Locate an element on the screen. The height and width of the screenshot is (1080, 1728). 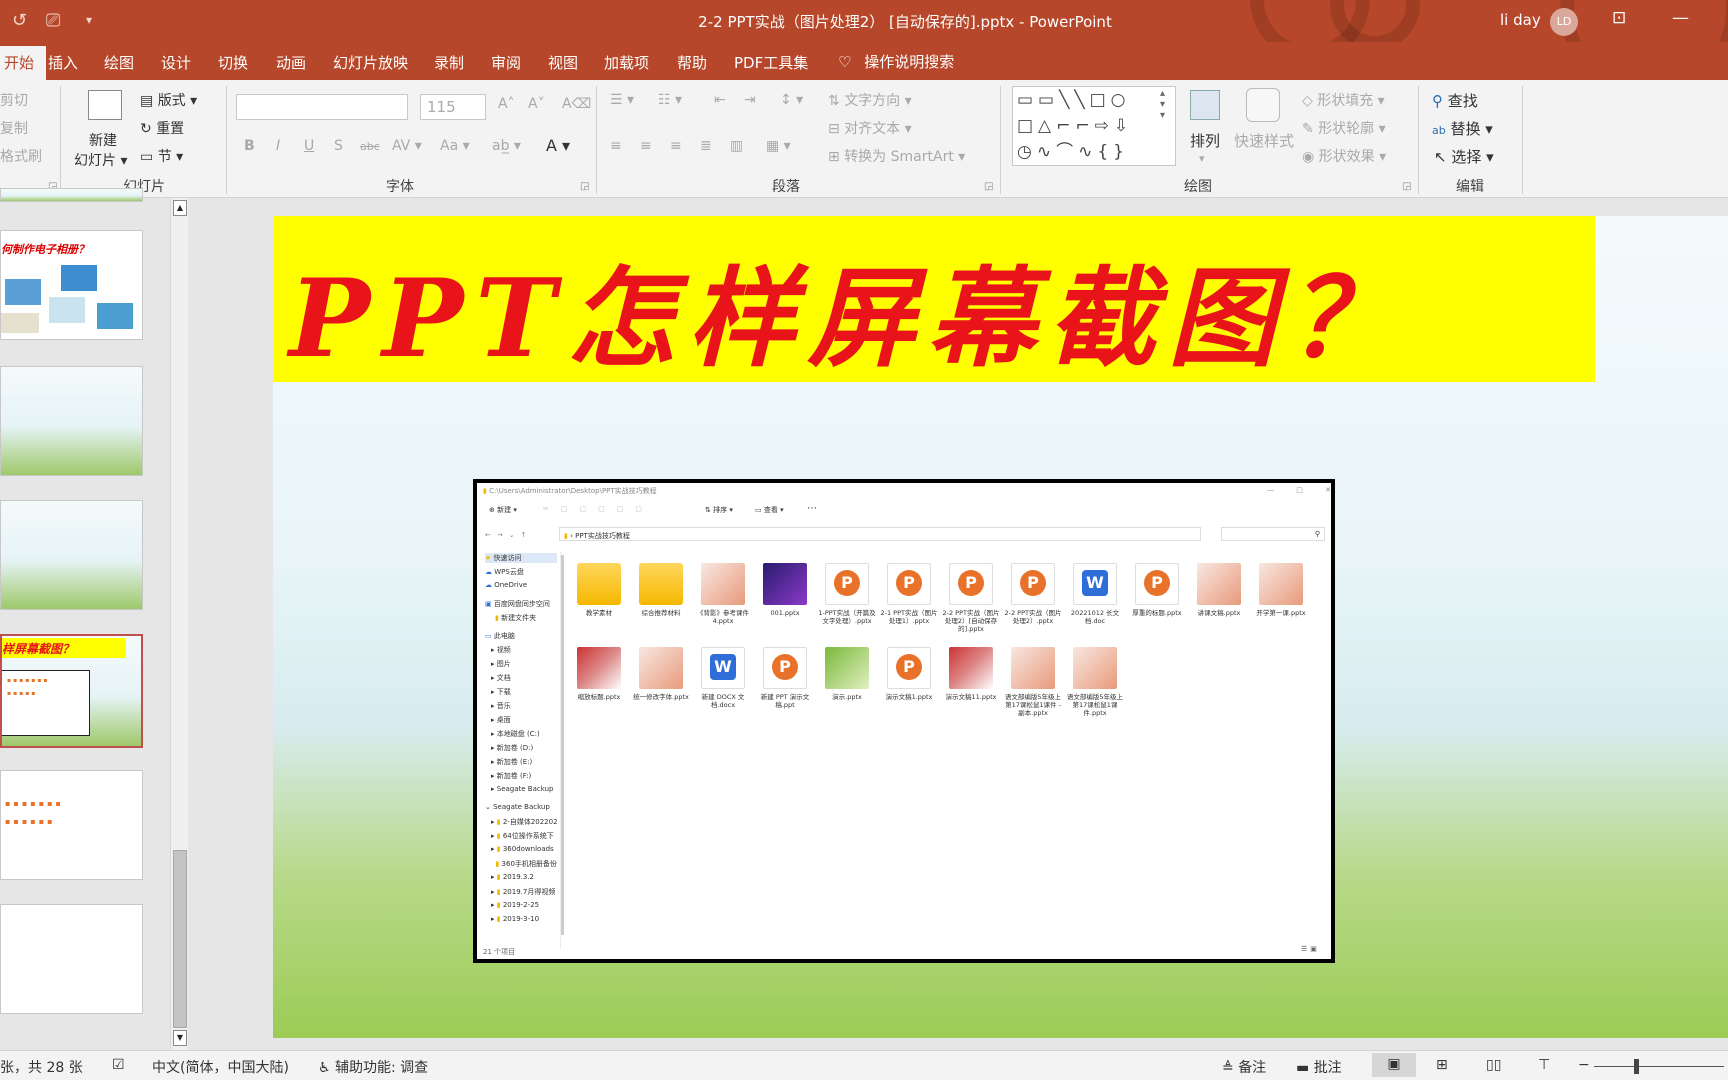
tab-addins: 加载项 is located at coordinates (626, 62).